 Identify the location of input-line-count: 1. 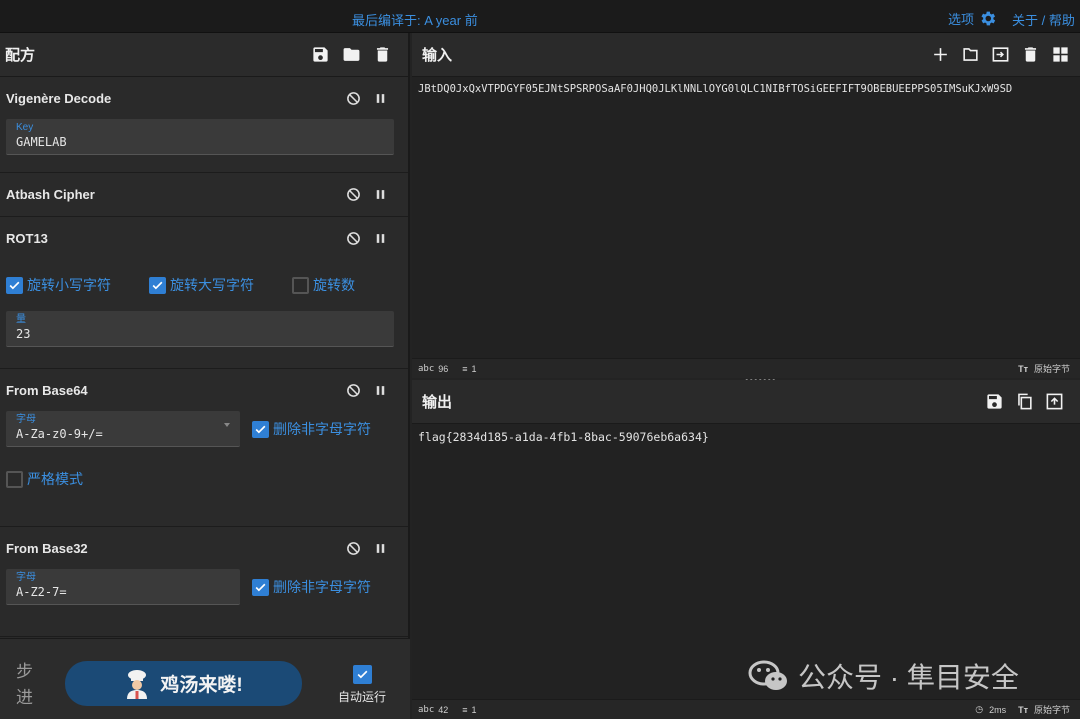
(474, 368).